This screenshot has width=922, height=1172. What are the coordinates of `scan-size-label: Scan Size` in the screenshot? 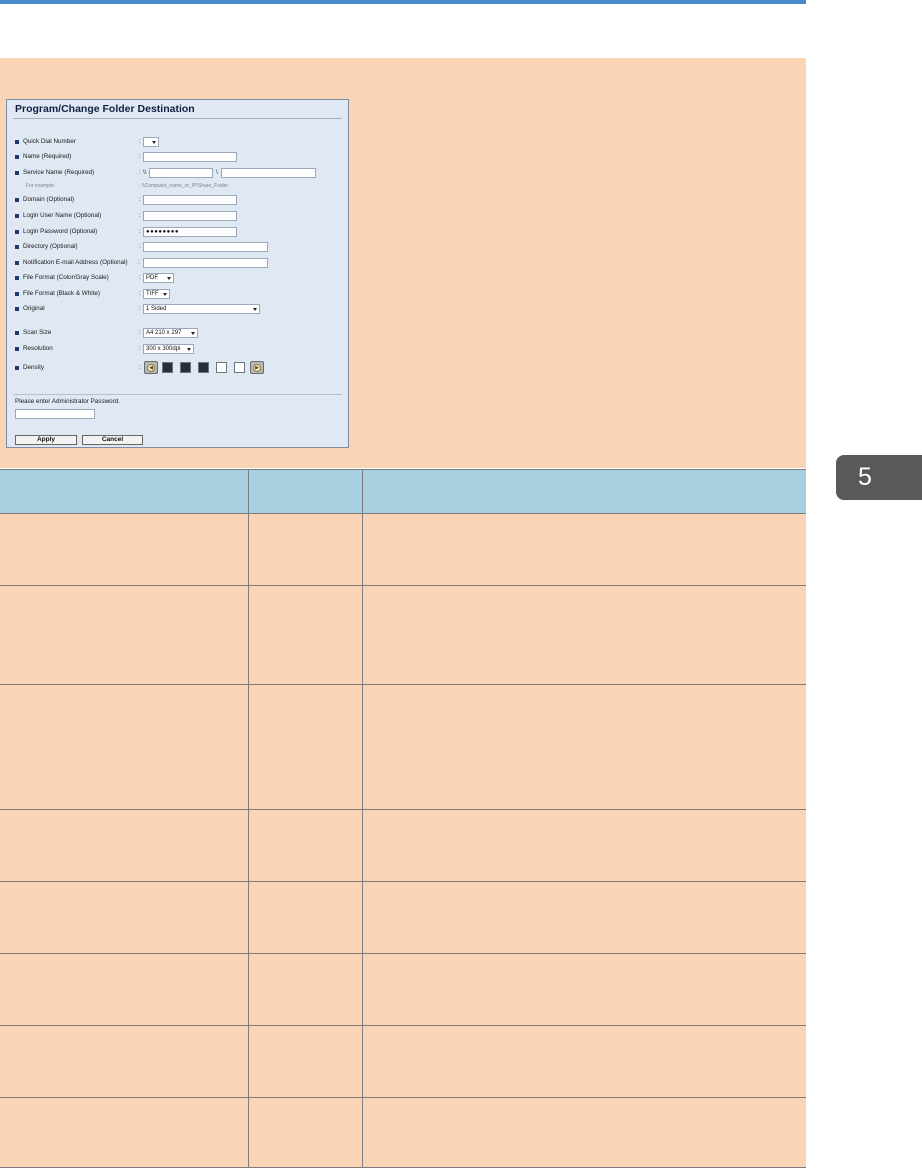 It's located at (37, 332).